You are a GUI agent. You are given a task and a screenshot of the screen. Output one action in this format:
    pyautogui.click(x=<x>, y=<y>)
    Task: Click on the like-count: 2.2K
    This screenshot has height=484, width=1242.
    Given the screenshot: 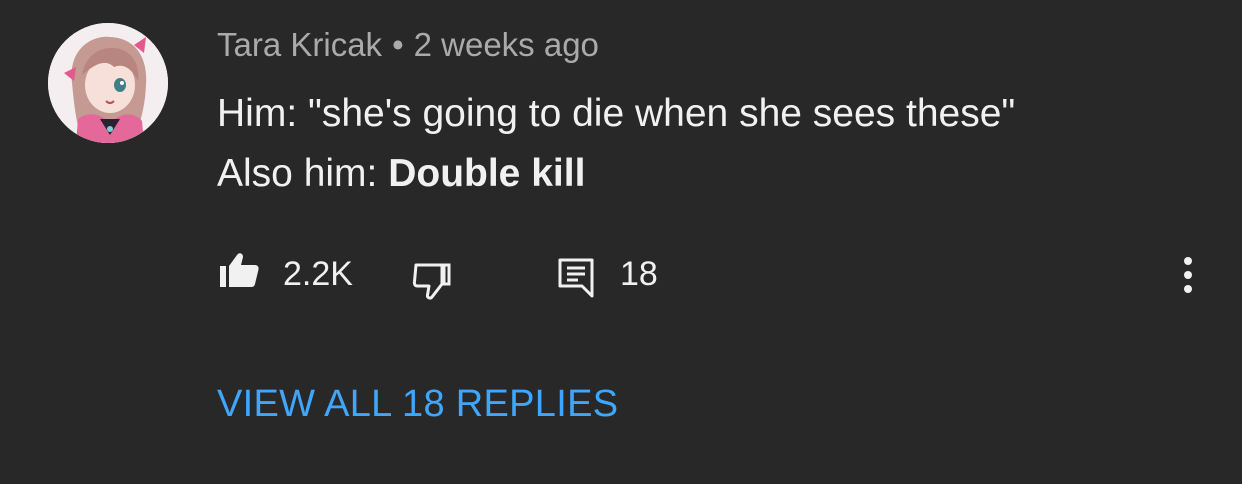 What is the action you would take?
    pyautogui.click(x=318, y=274)
    